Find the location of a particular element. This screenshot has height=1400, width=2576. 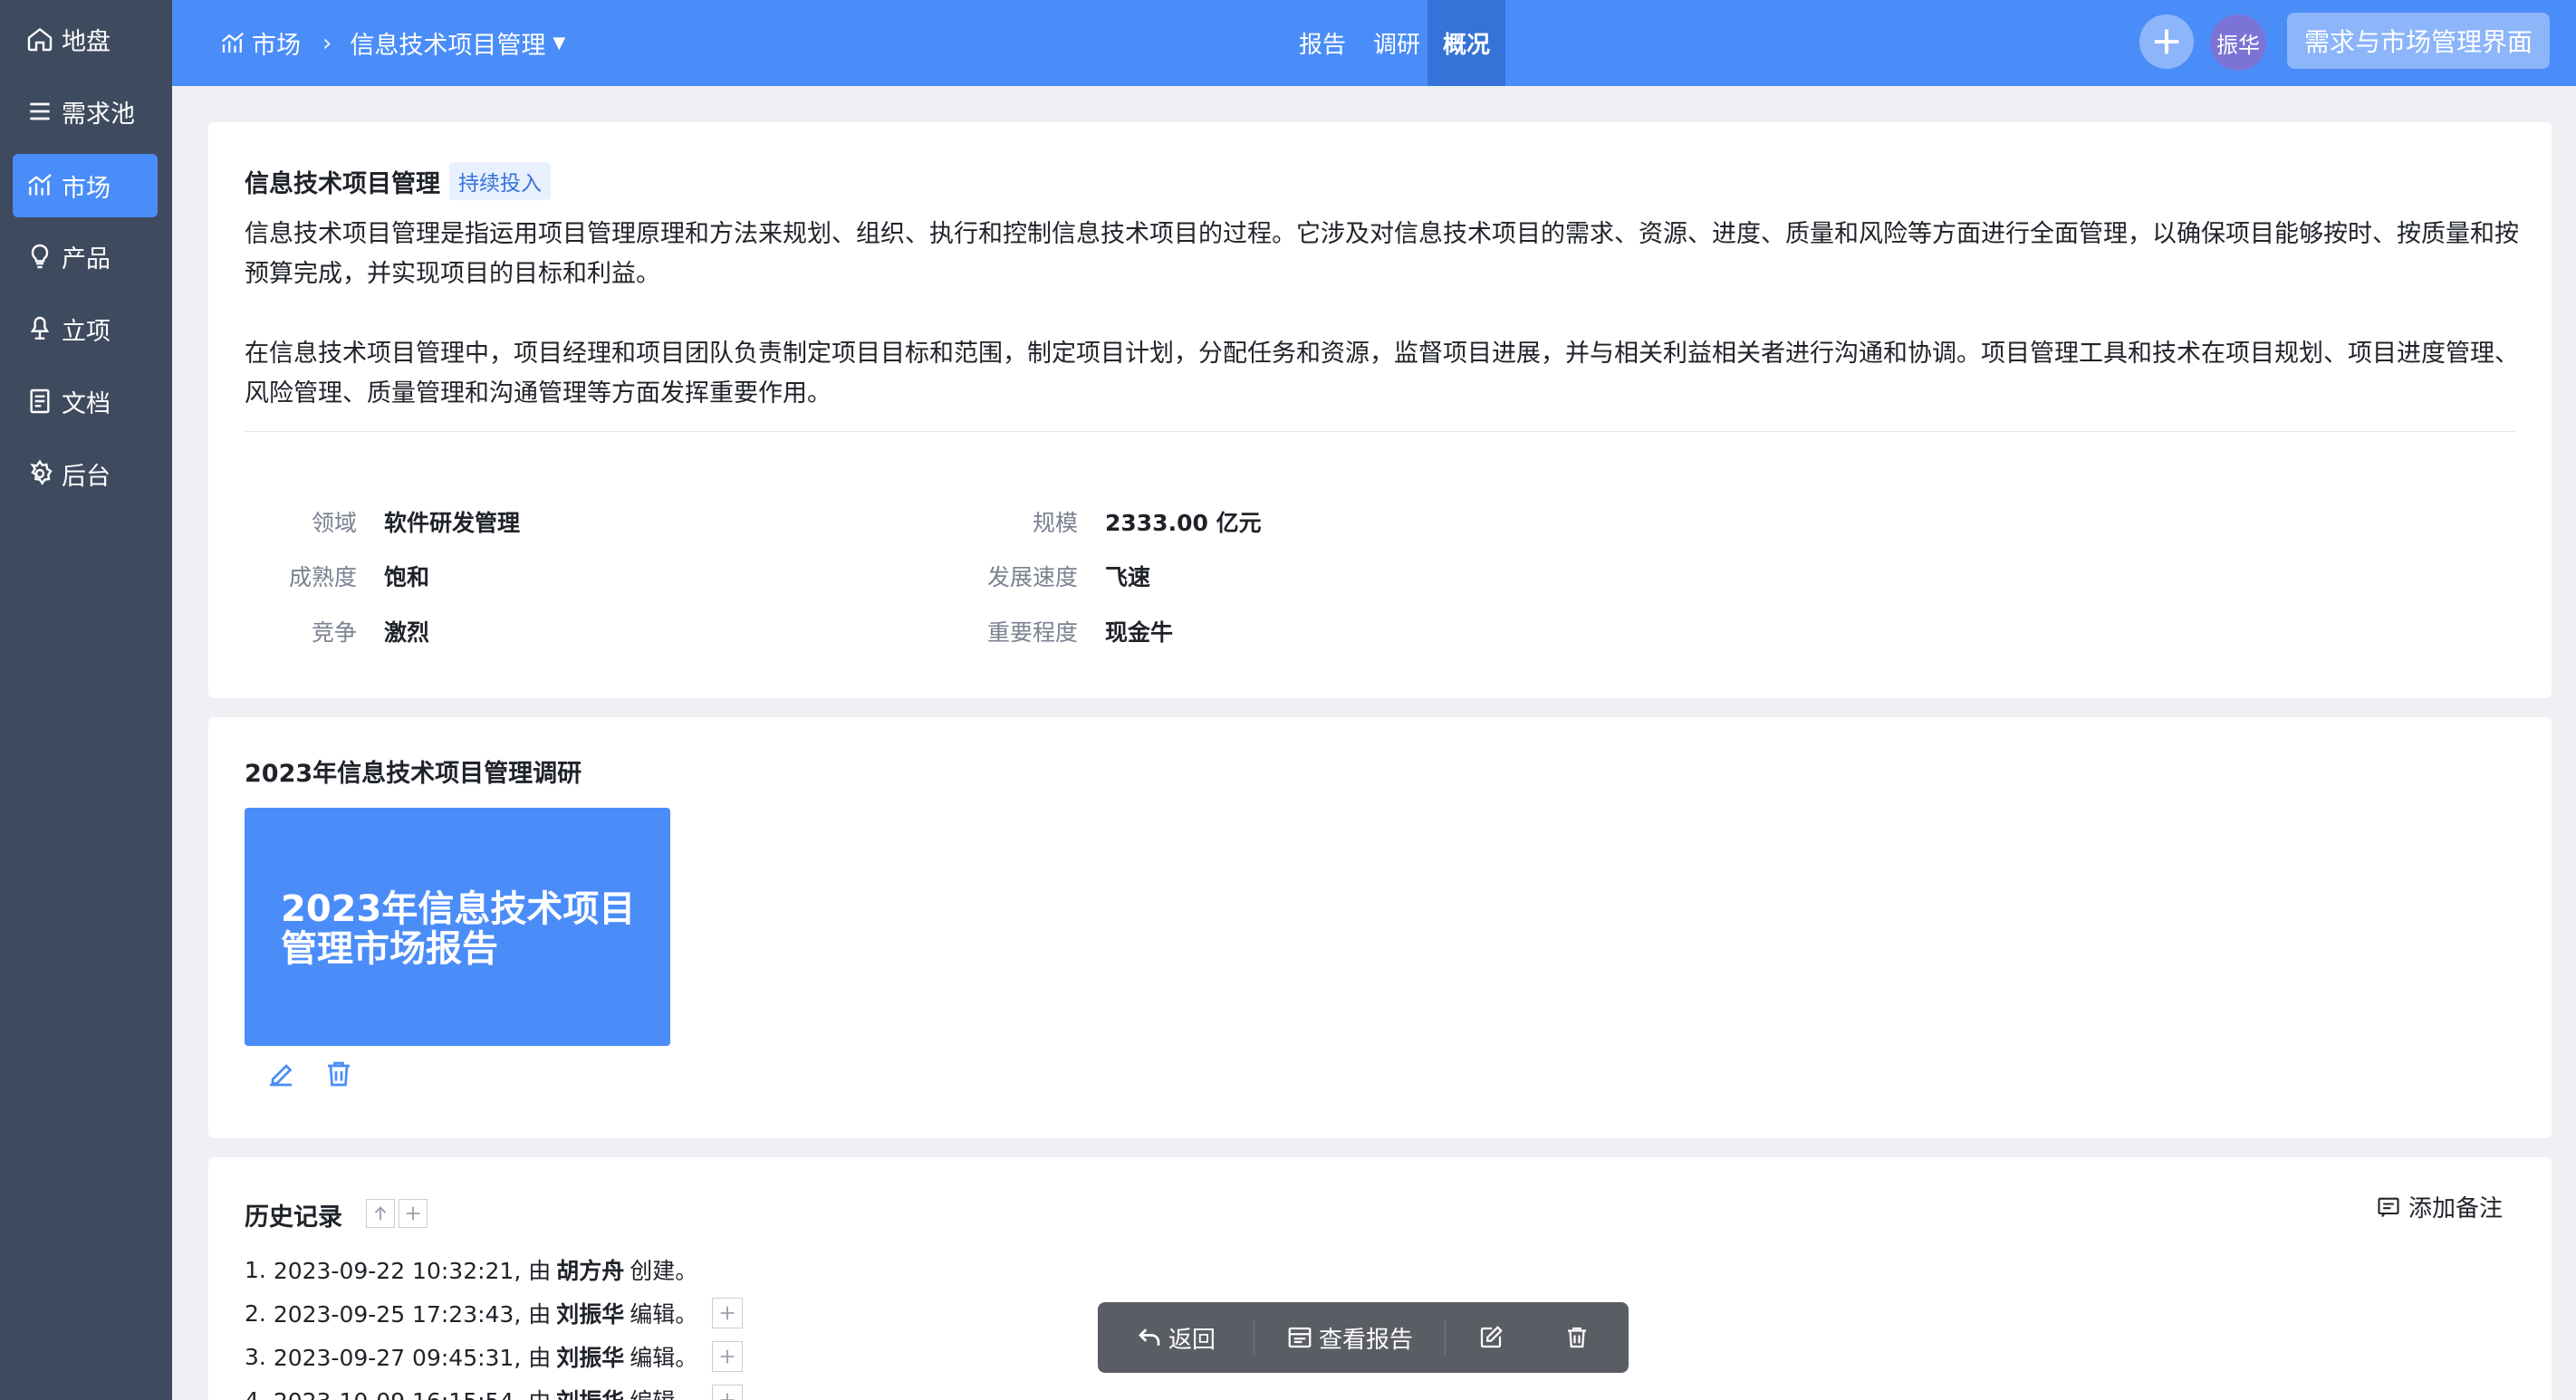

sidebar-item-label: 市场 is located at coordinates (86, 188).